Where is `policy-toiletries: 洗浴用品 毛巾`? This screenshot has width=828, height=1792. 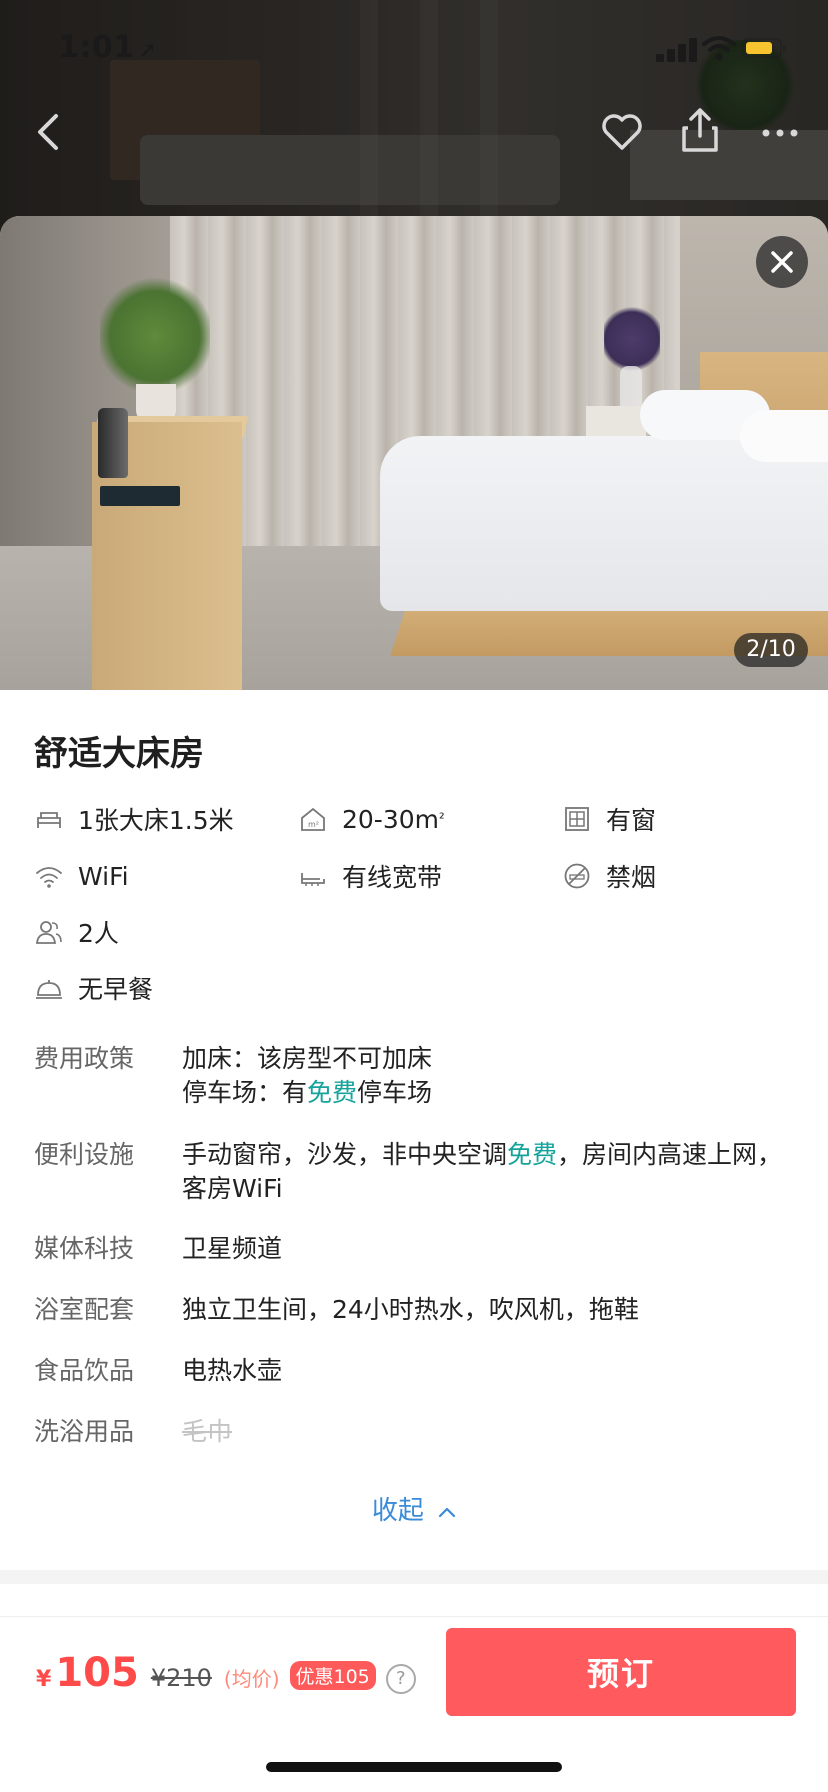 policy-toiletries: 洗浴用品 毛巾 is located at coordinates (419, 1432).